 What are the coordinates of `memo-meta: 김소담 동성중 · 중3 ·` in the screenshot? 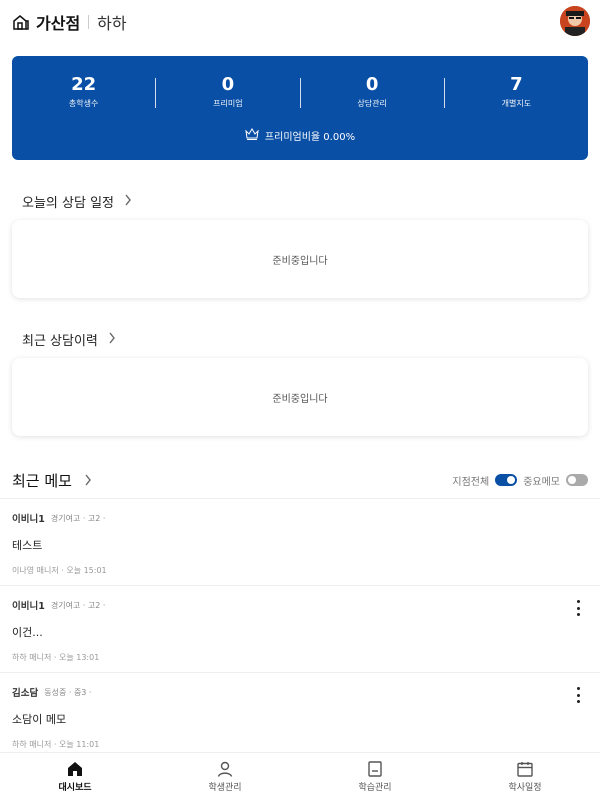 It's located at (300, 692).